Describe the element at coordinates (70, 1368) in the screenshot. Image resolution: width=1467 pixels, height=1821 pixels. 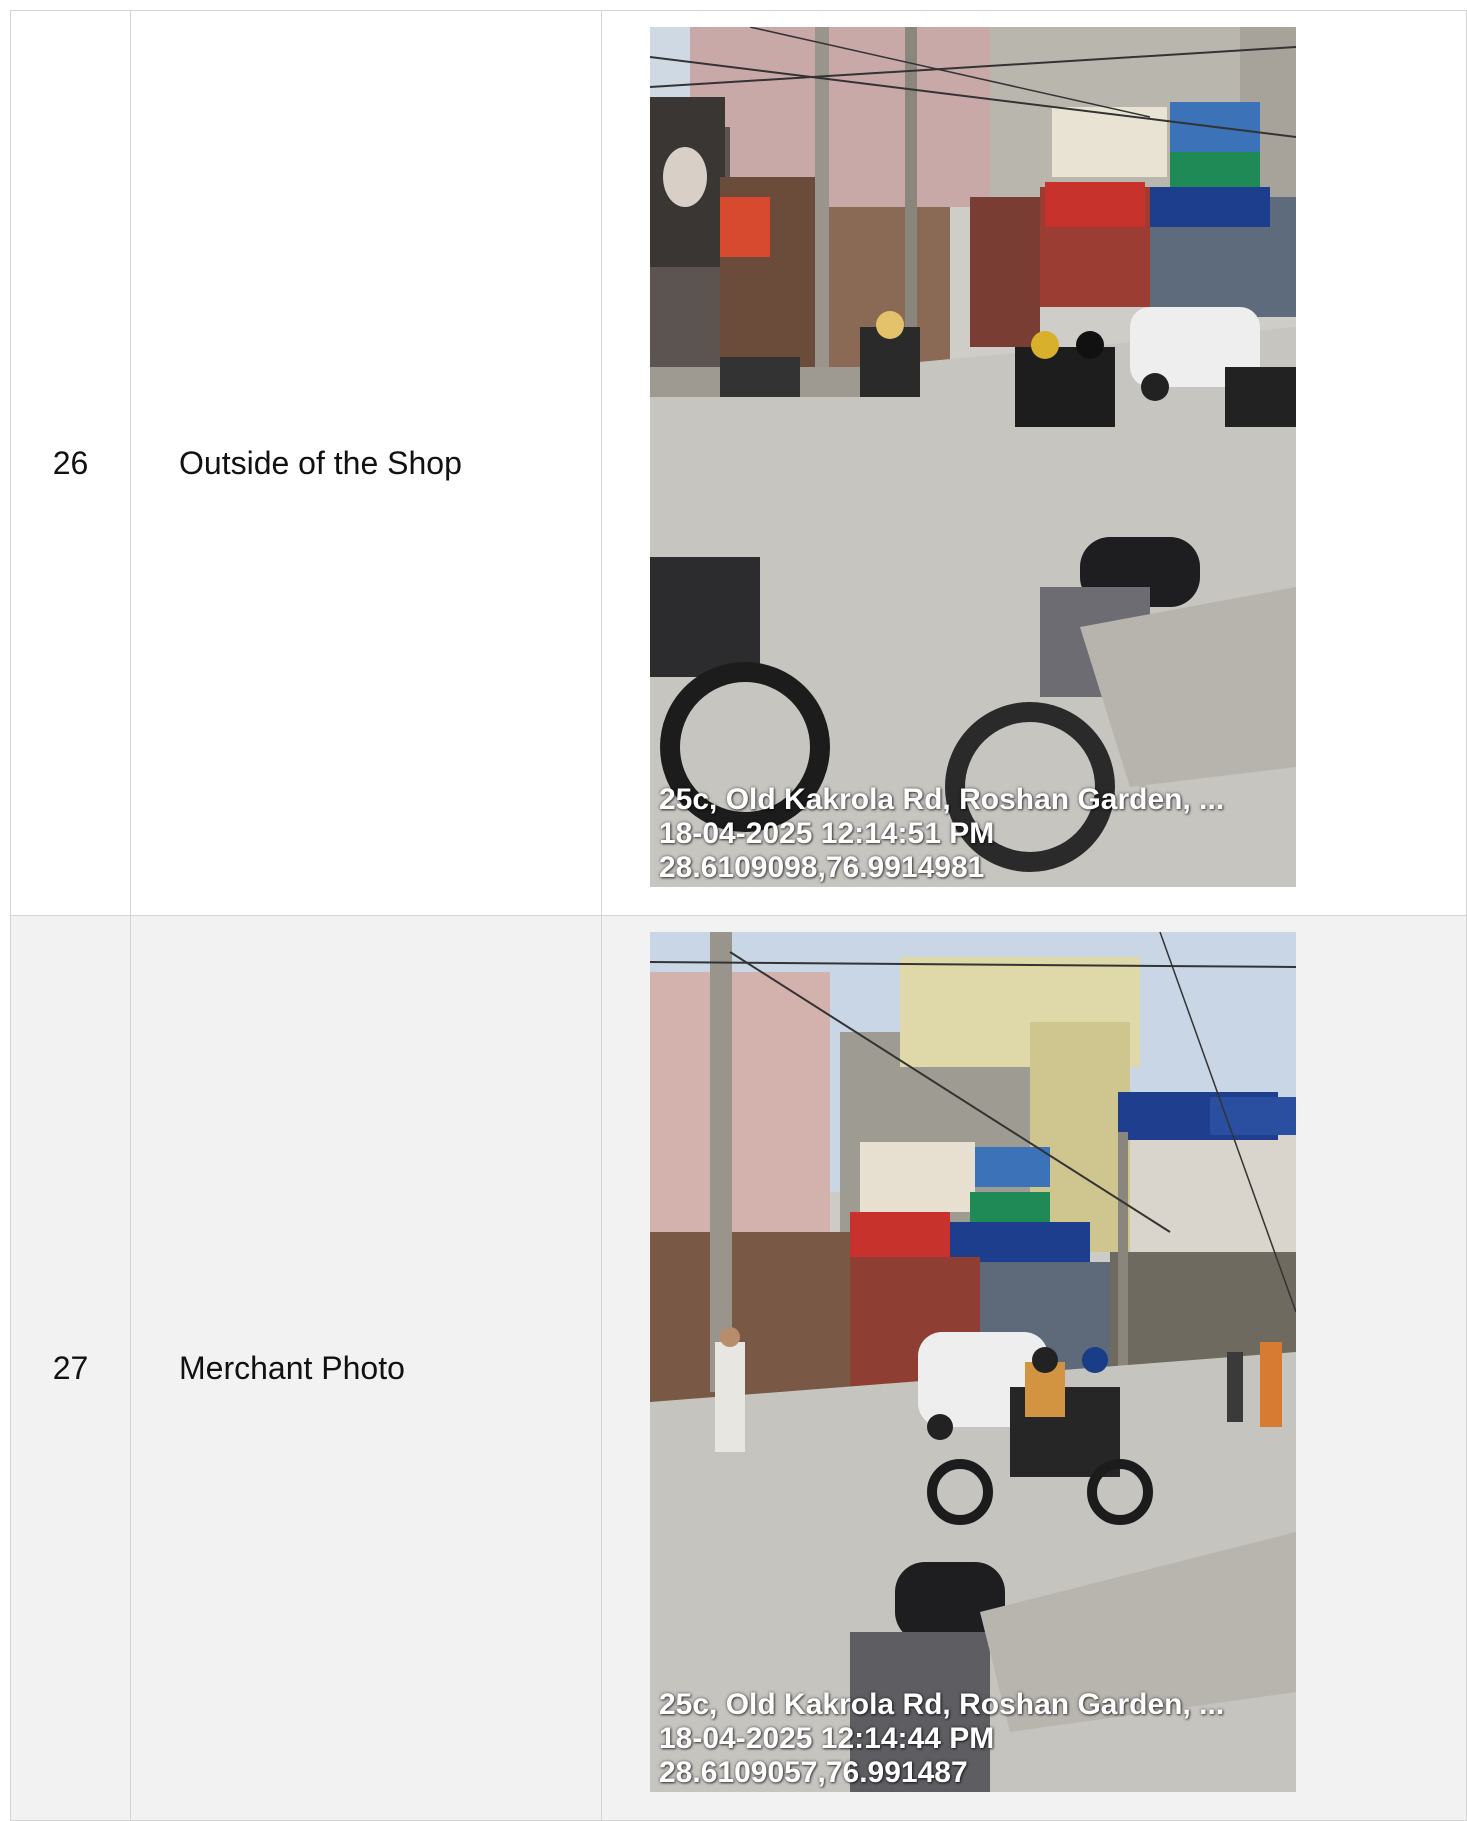
I see `row-number: 27` at that location.